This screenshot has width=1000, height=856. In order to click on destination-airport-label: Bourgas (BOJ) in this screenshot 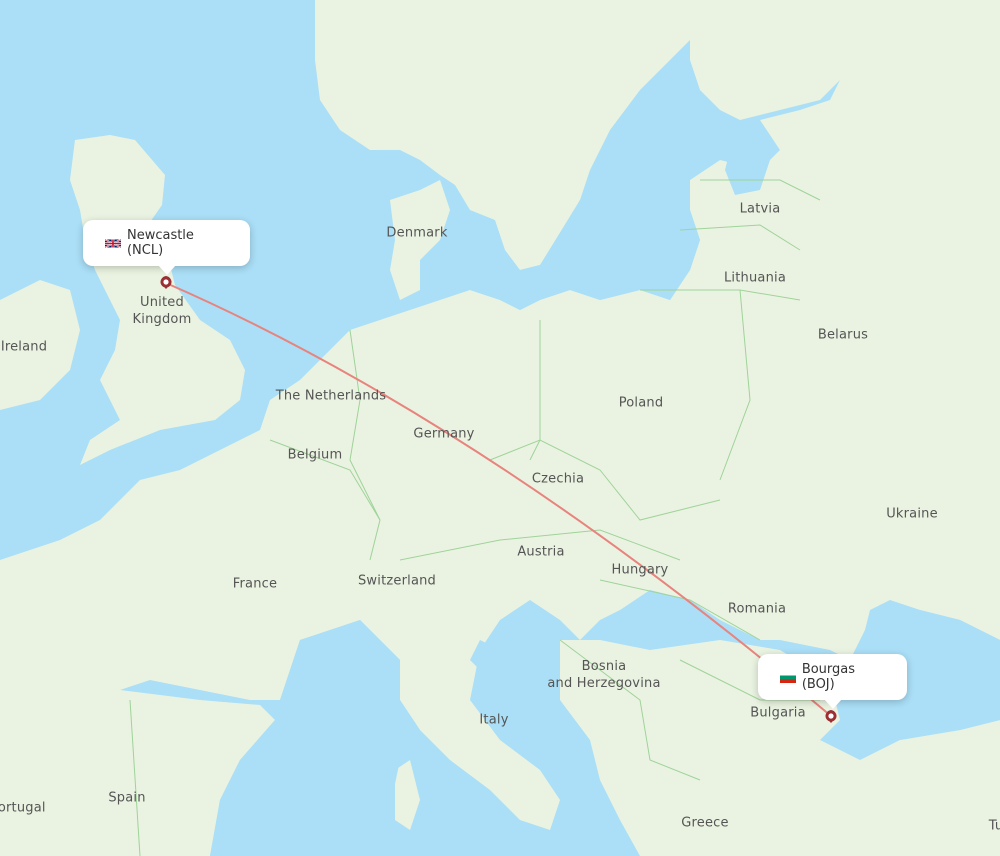, I will do `click(828, 677)`.